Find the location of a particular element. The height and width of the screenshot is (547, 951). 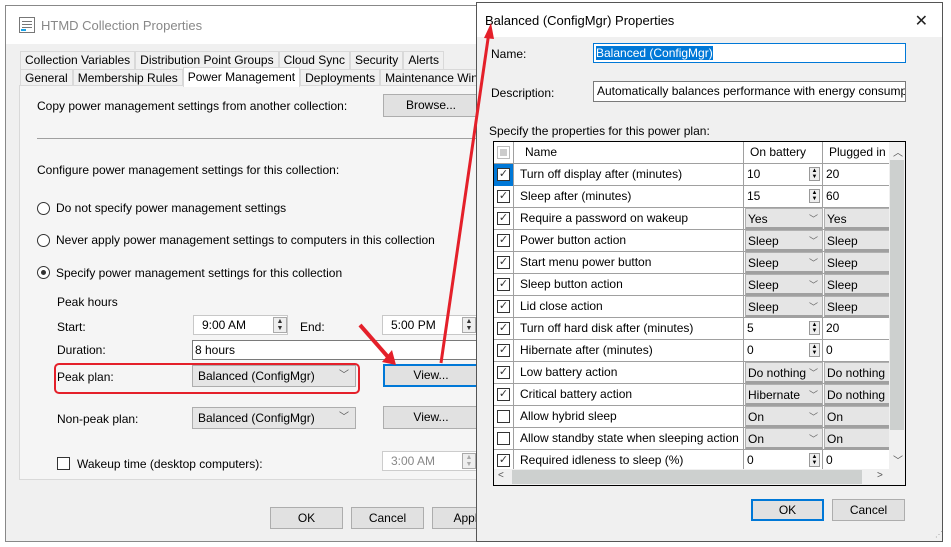

grid-row: Allow hybrid sleep On ﹀ On is located at coordinates (692, 417).